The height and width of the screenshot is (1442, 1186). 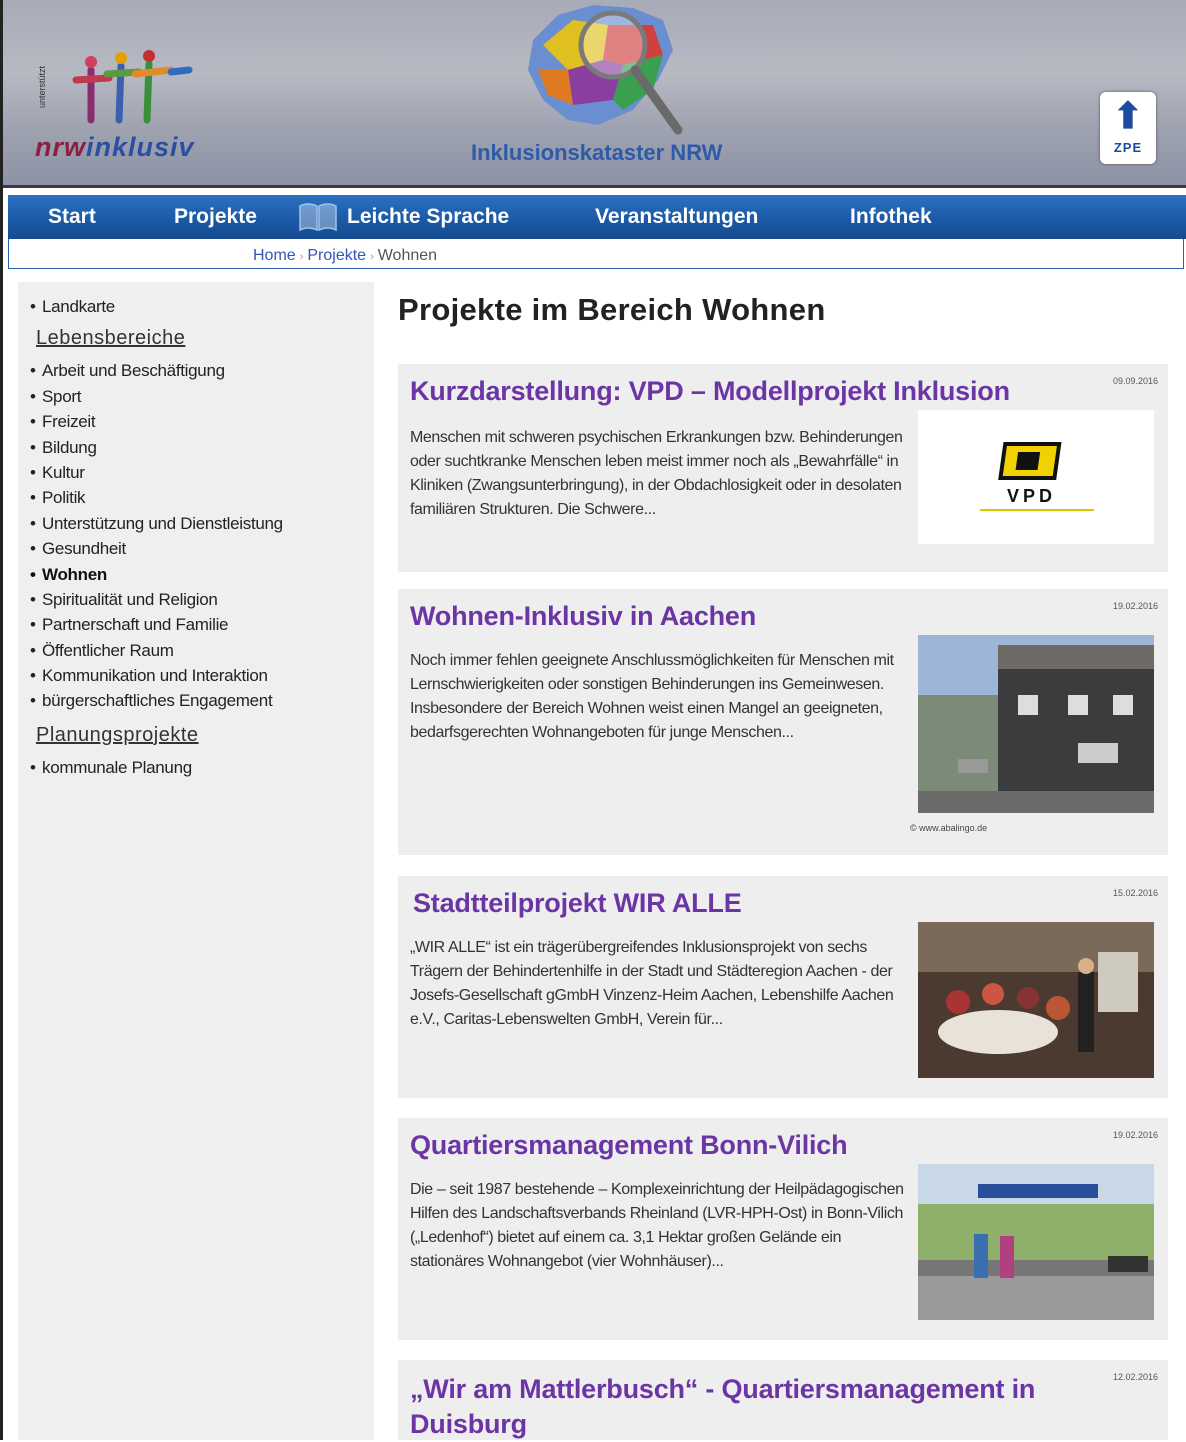 I want to click on sidebar-item-politik: Politik, so click(x=202, y=497).